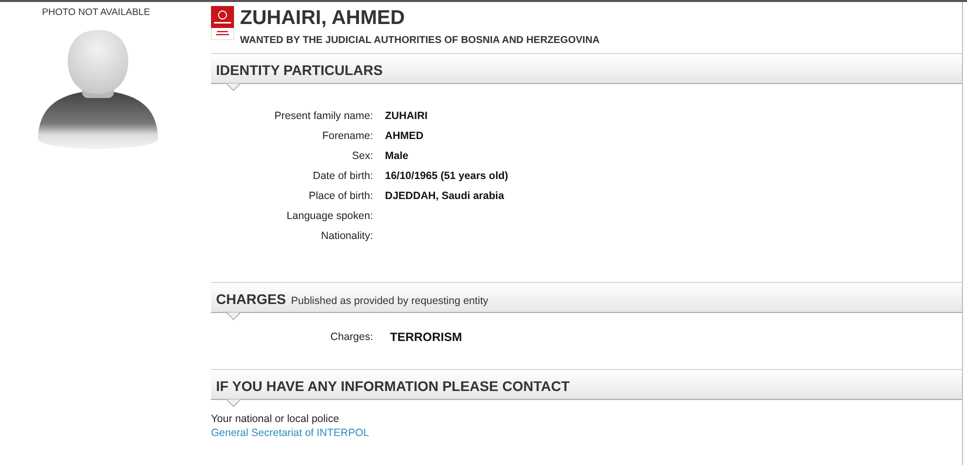 Image resolution: width=967 pixels, height=465 pixels. I want to click on charge-value: TERRORISM, so click(426, 337).